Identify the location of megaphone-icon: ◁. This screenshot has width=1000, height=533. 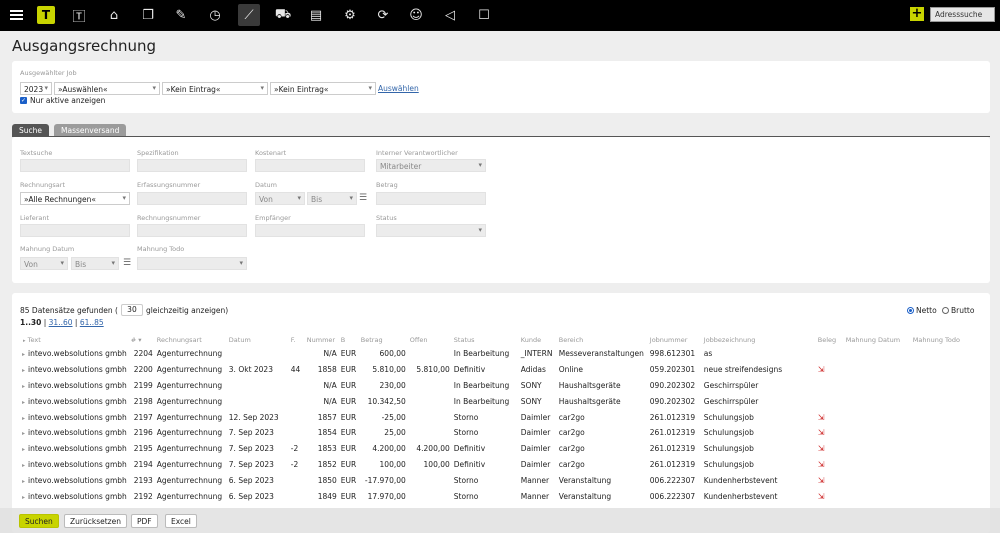
(450, 15).